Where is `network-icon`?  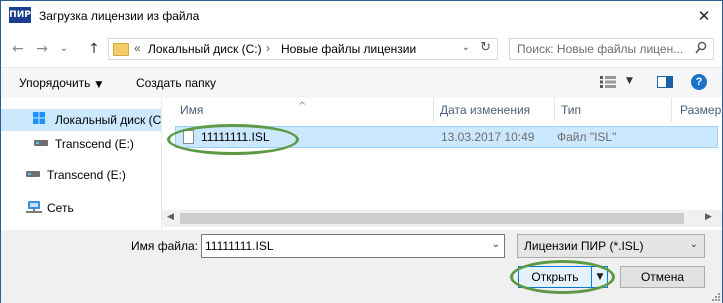 network-icon is located at coordinates (34, 207).